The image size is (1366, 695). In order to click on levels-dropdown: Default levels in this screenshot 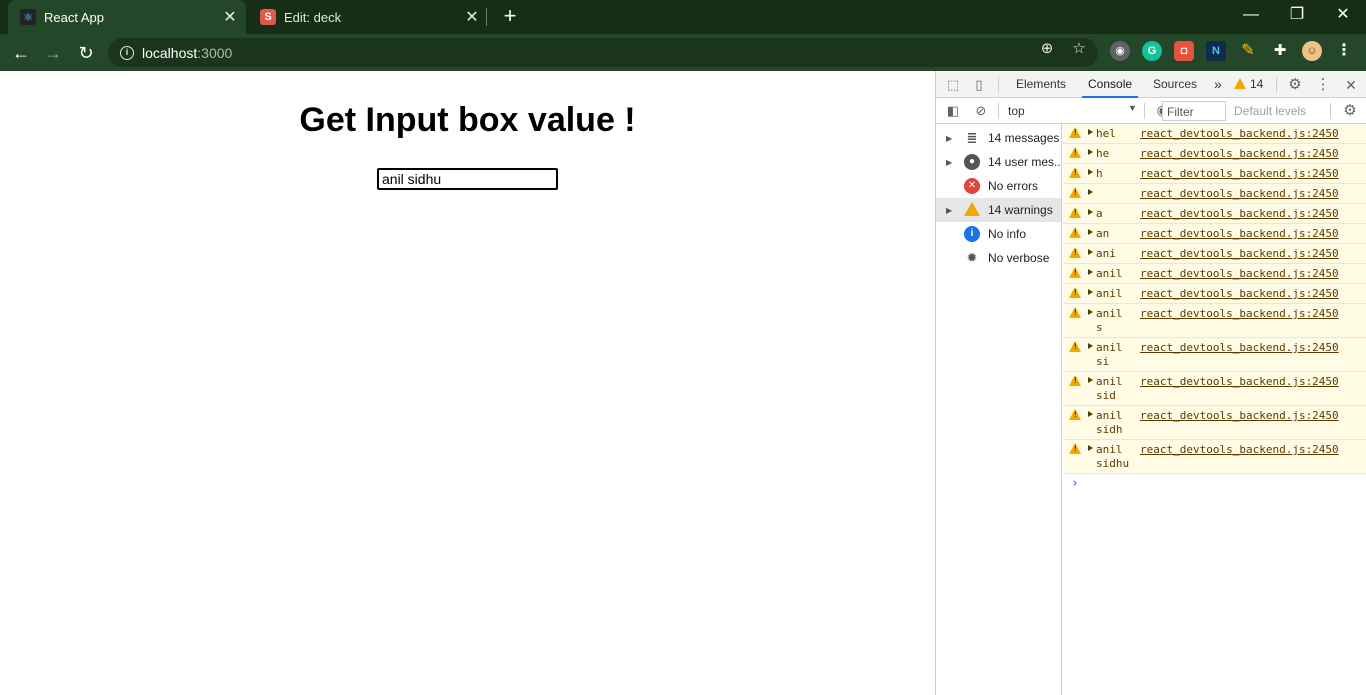, I will do `click(1270, 111)`.